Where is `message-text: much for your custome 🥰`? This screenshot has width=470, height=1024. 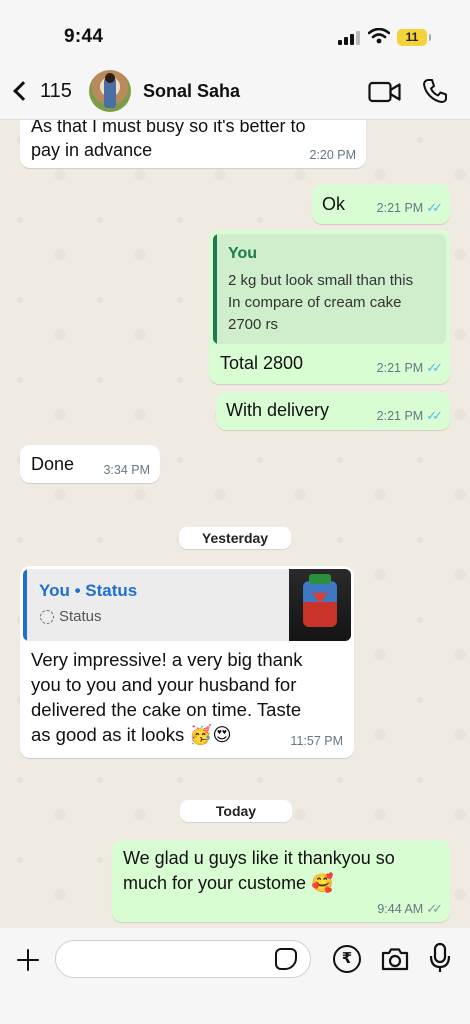 message-text: much for your custome 🥰 is located at coordinates (228, 883).